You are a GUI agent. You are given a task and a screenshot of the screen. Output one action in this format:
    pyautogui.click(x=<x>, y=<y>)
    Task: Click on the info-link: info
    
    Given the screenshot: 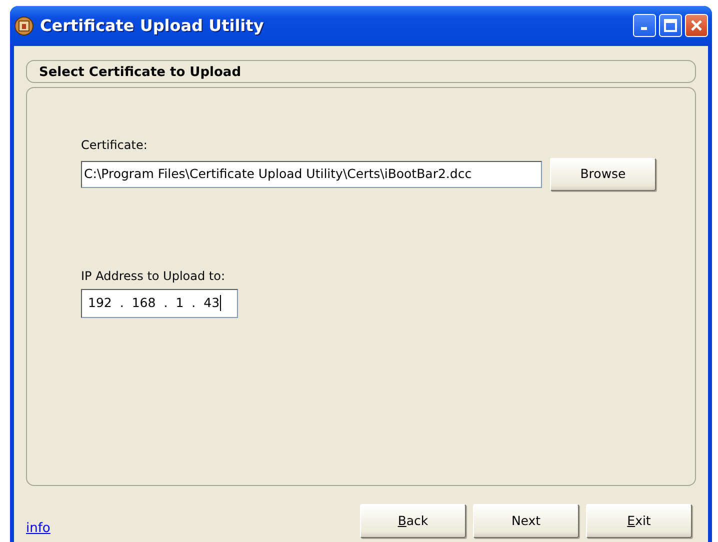 What is the action you would take?
    pyautogui.click(x=38, y=528)
    